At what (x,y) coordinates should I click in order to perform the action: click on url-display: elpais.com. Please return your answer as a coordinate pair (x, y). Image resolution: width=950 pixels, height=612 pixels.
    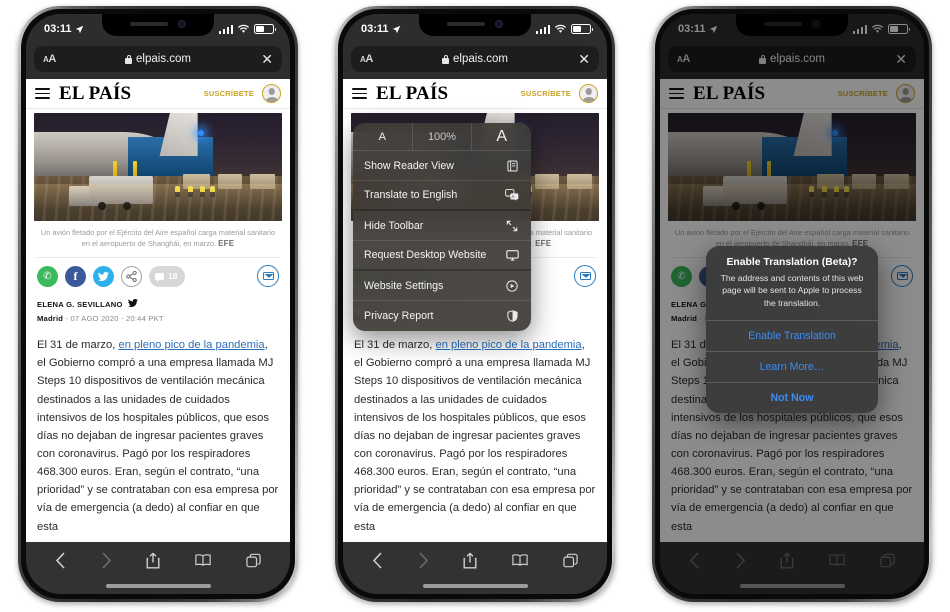
    Looking at the image, I should click on (475, 59).